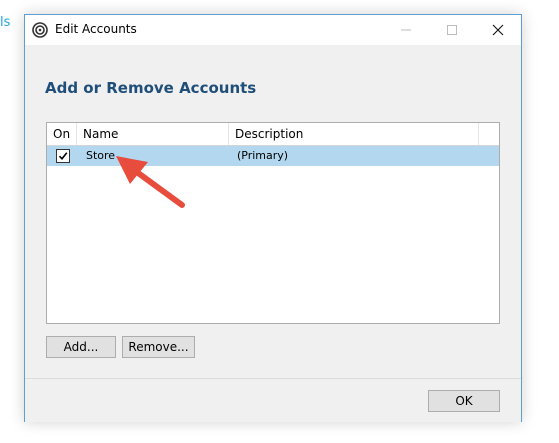 The image size is (559, 443). I want to click on account-name: Store, so click(101, 155).